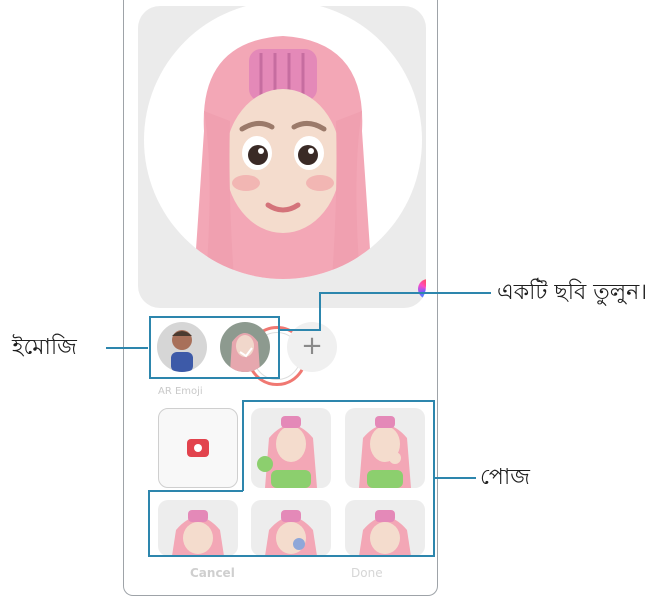 This screenshot has width=672, height=601. What do you see at coordinates (505, 477) in the screenshot?
I see `callout-pose: পোজ` at bounding box center [505, 477].